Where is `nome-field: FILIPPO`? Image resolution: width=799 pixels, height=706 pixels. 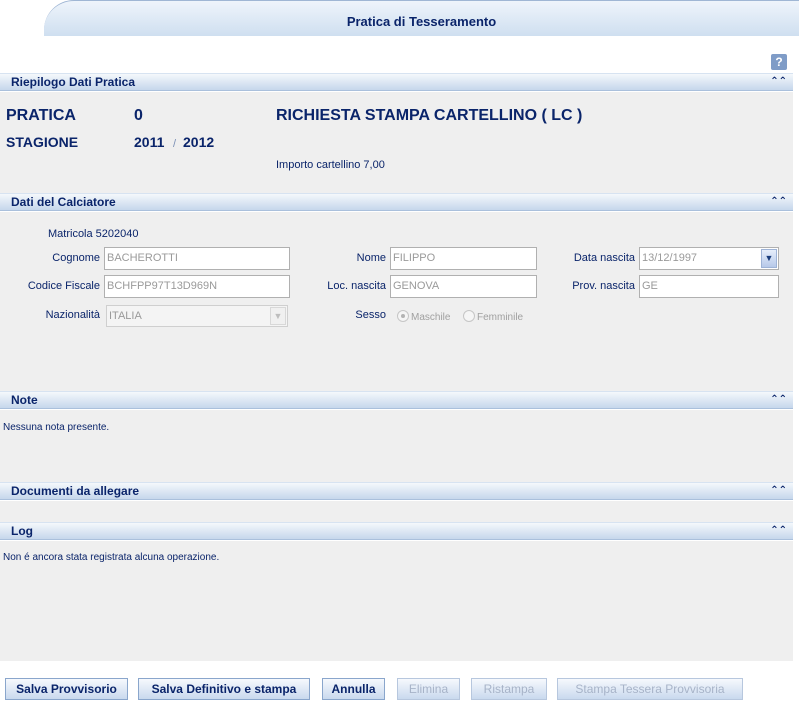
nome-field: FILIPPO is located at coordinates (463, 258).